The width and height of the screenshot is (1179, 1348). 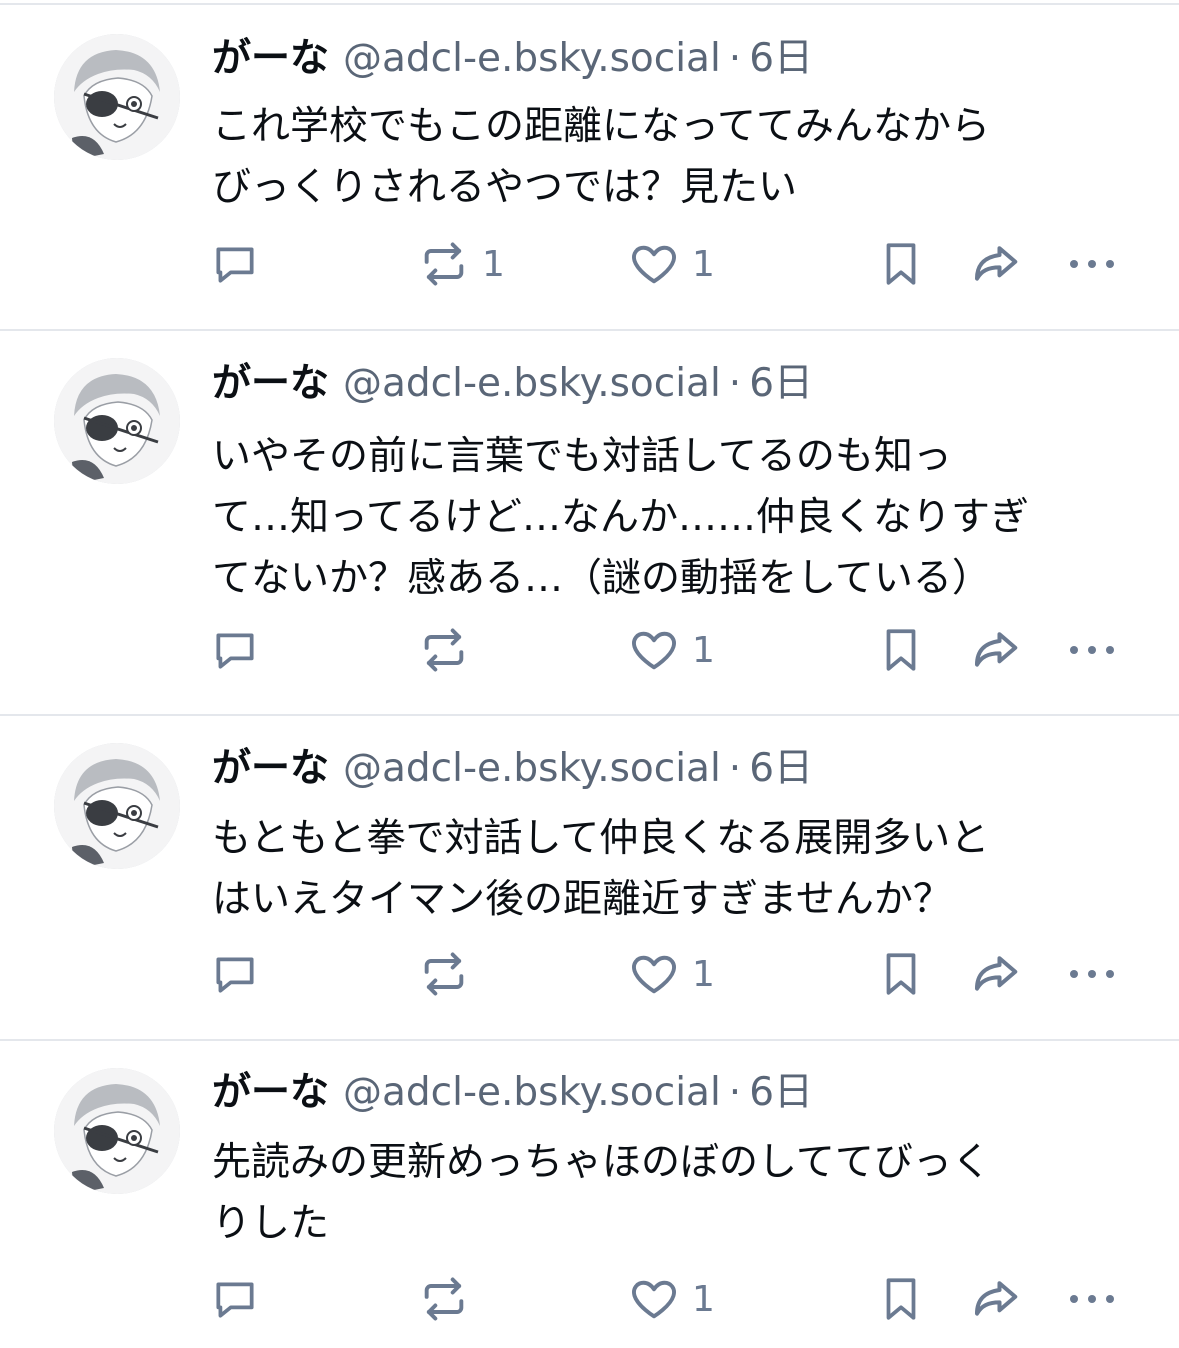 What do you see at coordinates (589, 264) in the screenshot?
I see `post-actions: 1 1` at bounding box center [589, 264].